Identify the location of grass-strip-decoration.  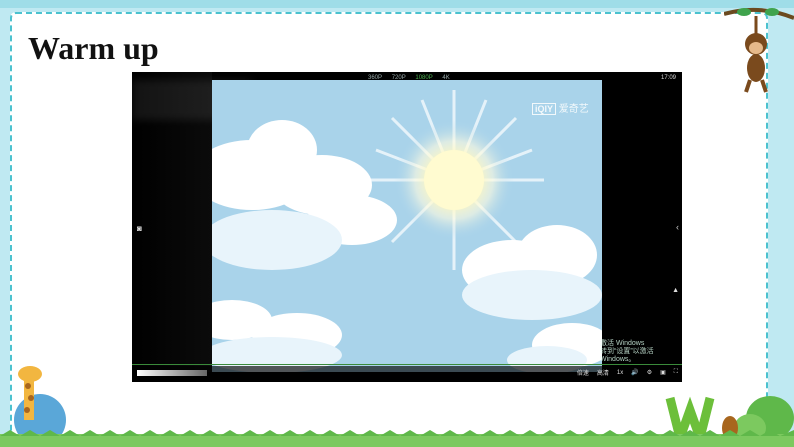
(397, 438).